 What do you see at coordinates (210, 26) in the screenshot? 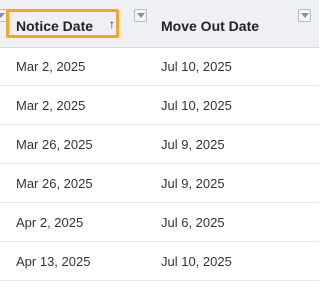
I see `column-header-label: Move Out Date` at bounding box center [210, 26].